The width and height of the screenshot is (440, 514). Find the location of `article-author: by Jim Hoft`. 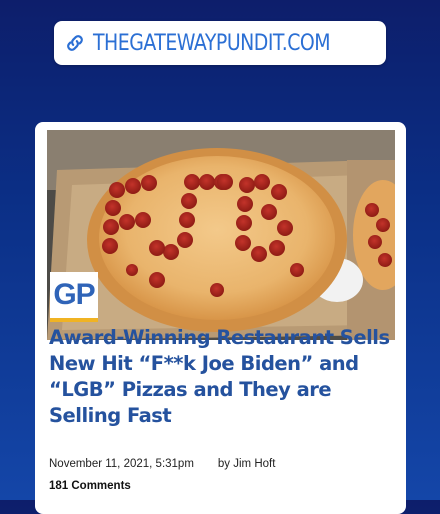

article-author: by Jim Hoft is located at coordinates (247, 464).